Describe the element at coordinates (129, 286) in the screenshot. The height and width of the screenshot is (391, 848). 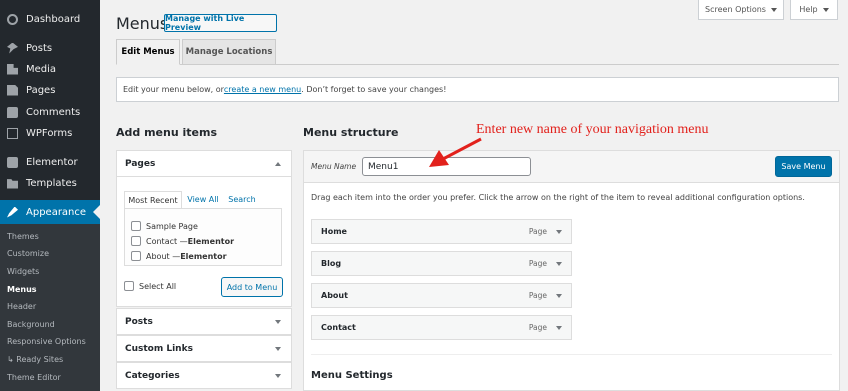
I see `select-all-checkbox` at that location.